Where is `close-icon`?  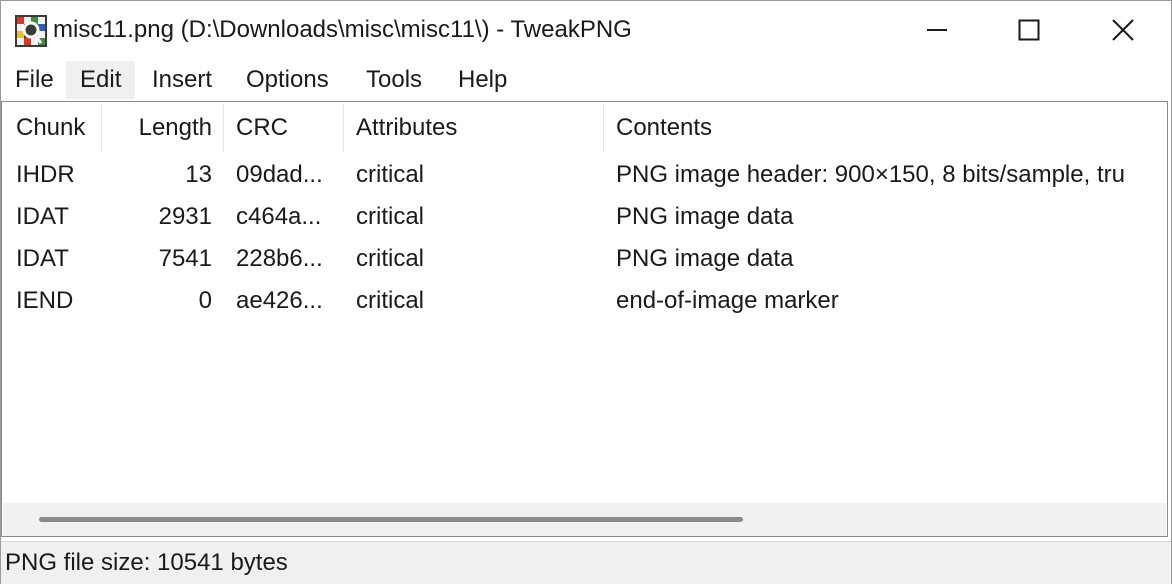 close-icon is located at coordinates (1123, 30).